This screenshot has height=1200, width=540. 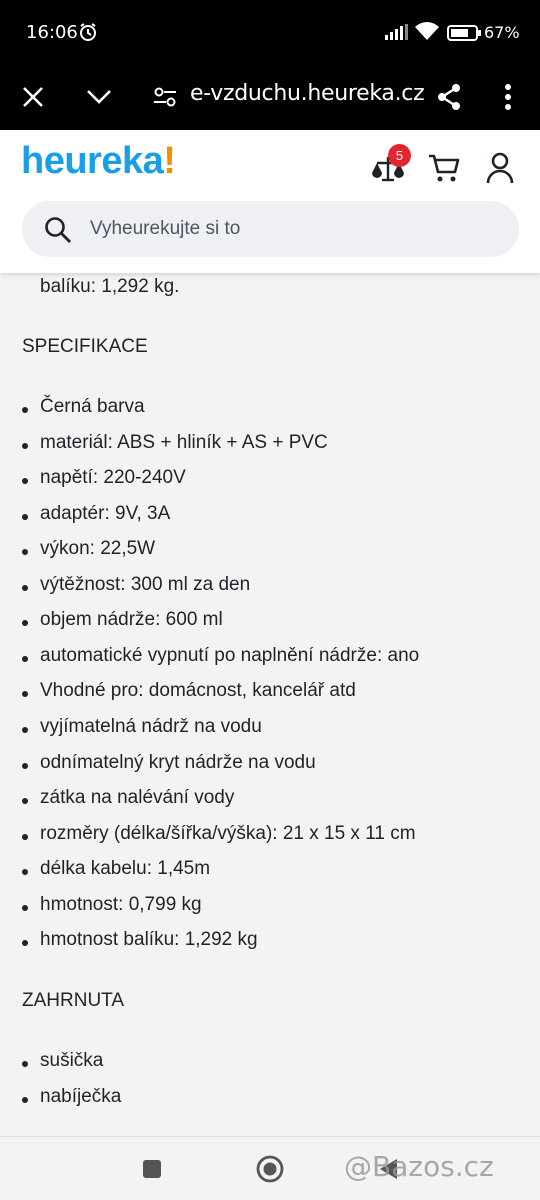 What do you see at coordinates (152, 1169) in the screenshot?
I see `recents-icon` at bounding box center [152, 1169].